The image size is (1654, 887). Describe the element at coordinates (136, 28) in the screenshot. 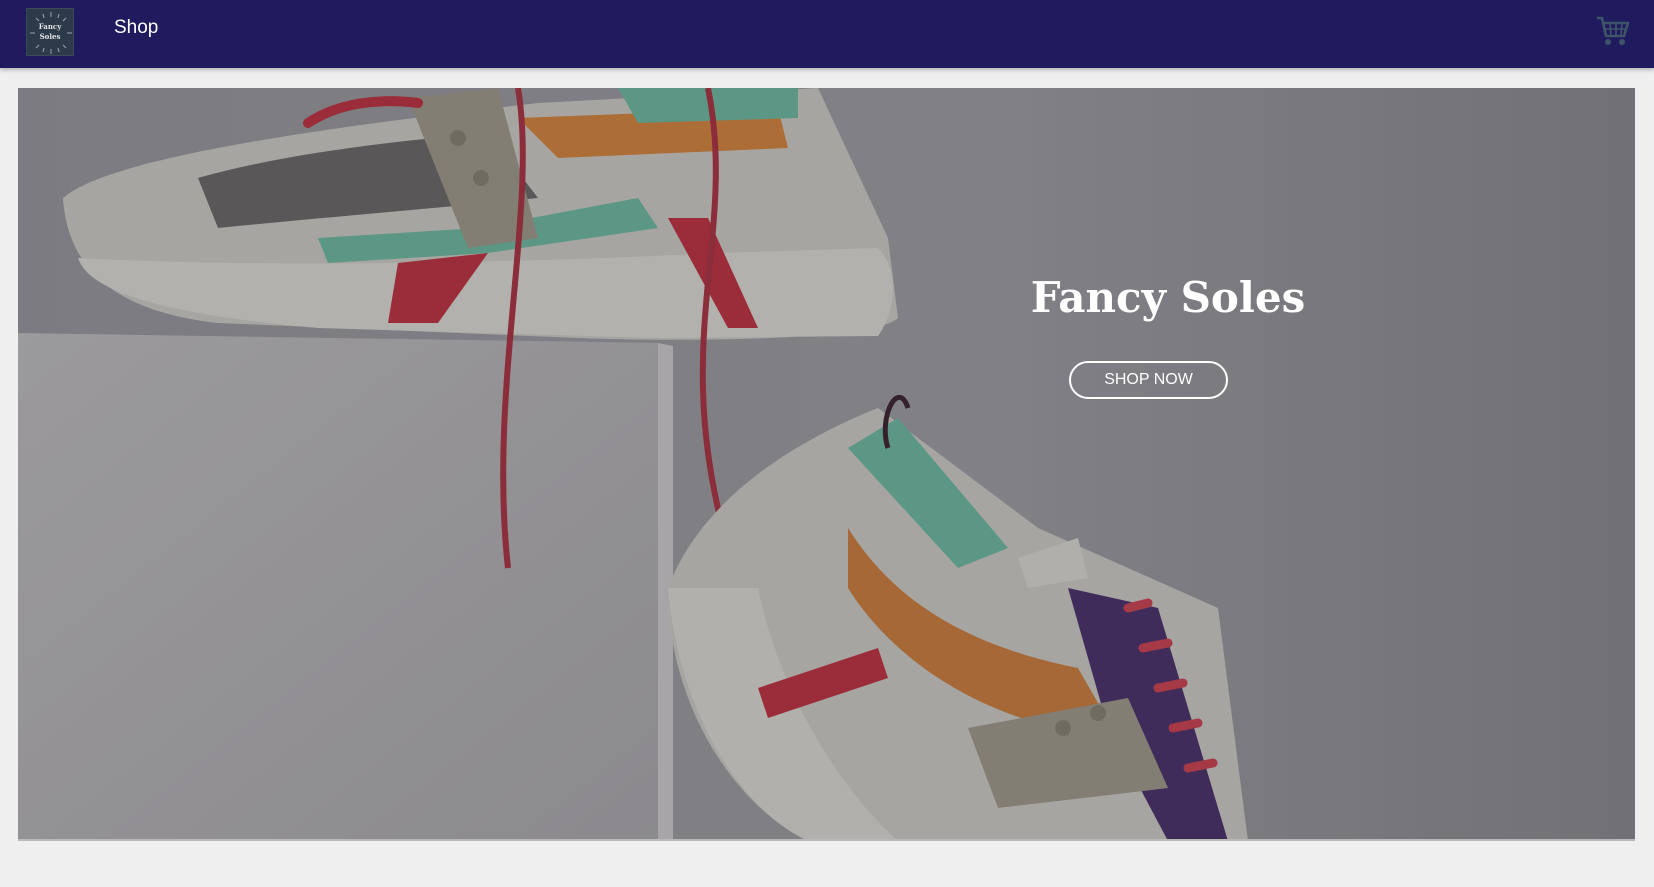

I see `nav-shop-link: Shop` at that location.